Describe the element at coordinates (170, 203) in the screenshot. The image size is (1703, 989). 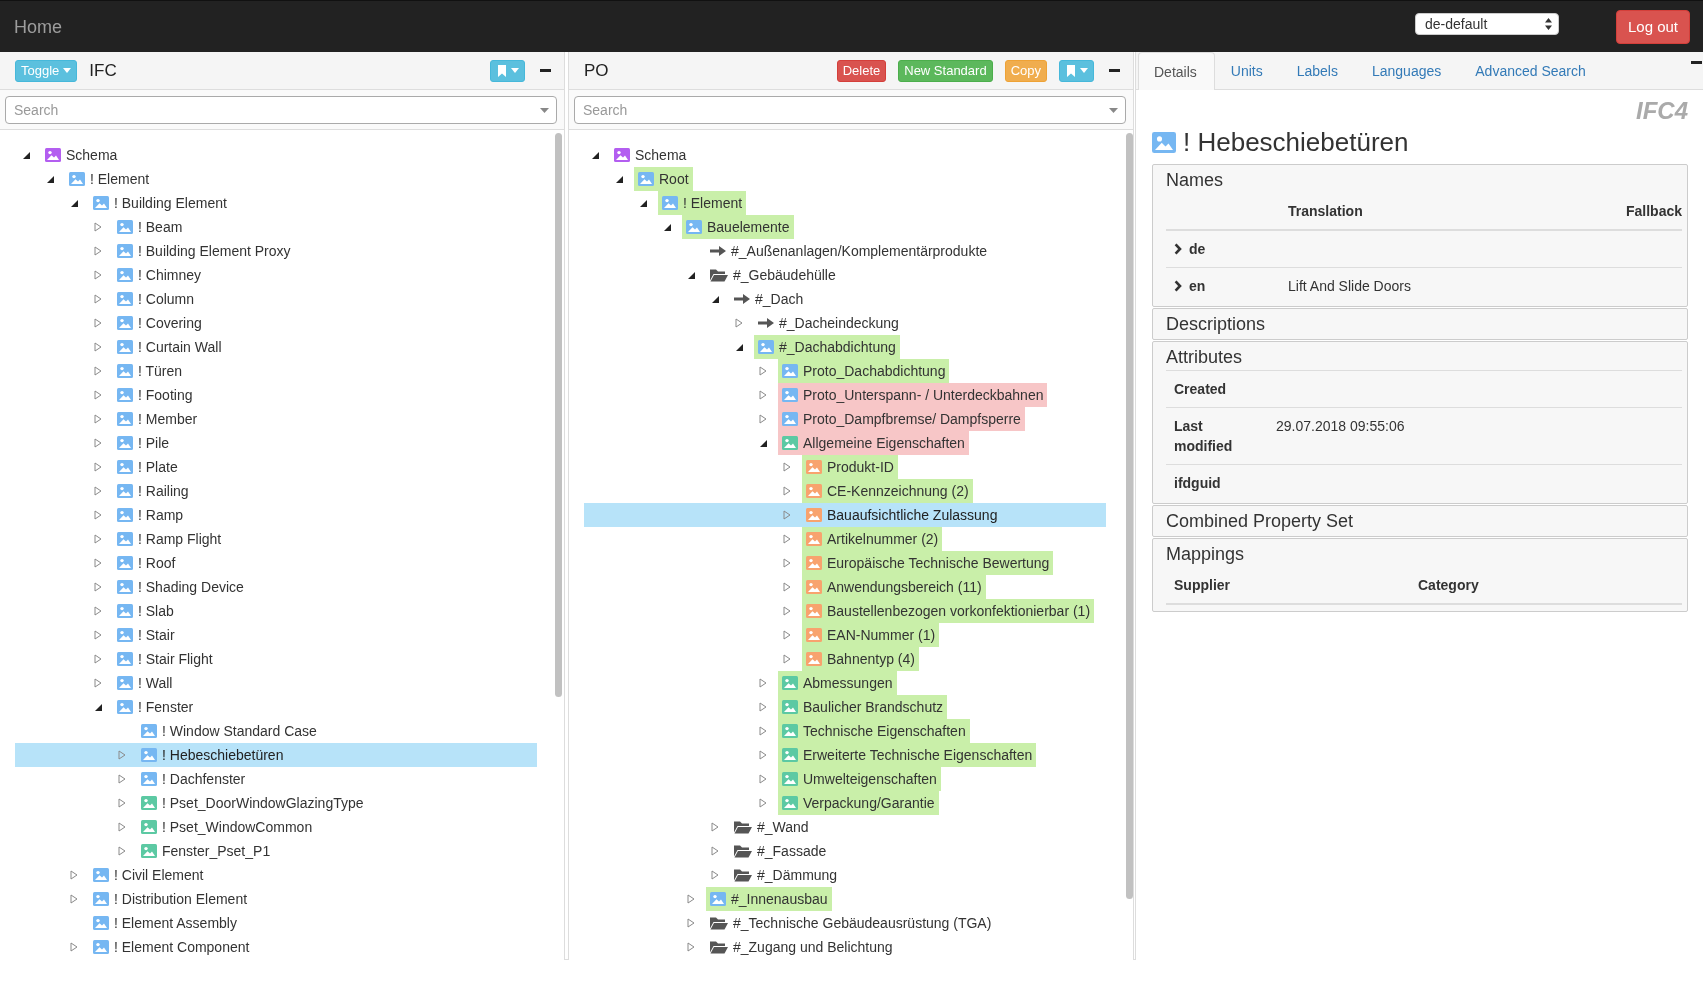
I see `tree-item: ! Building Element` at that location.